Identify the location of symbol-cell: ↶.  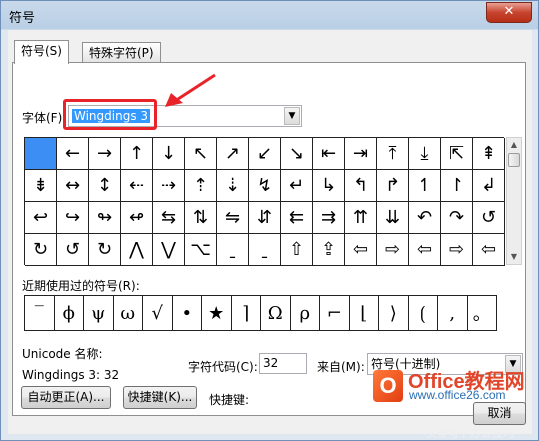
(425, 218).